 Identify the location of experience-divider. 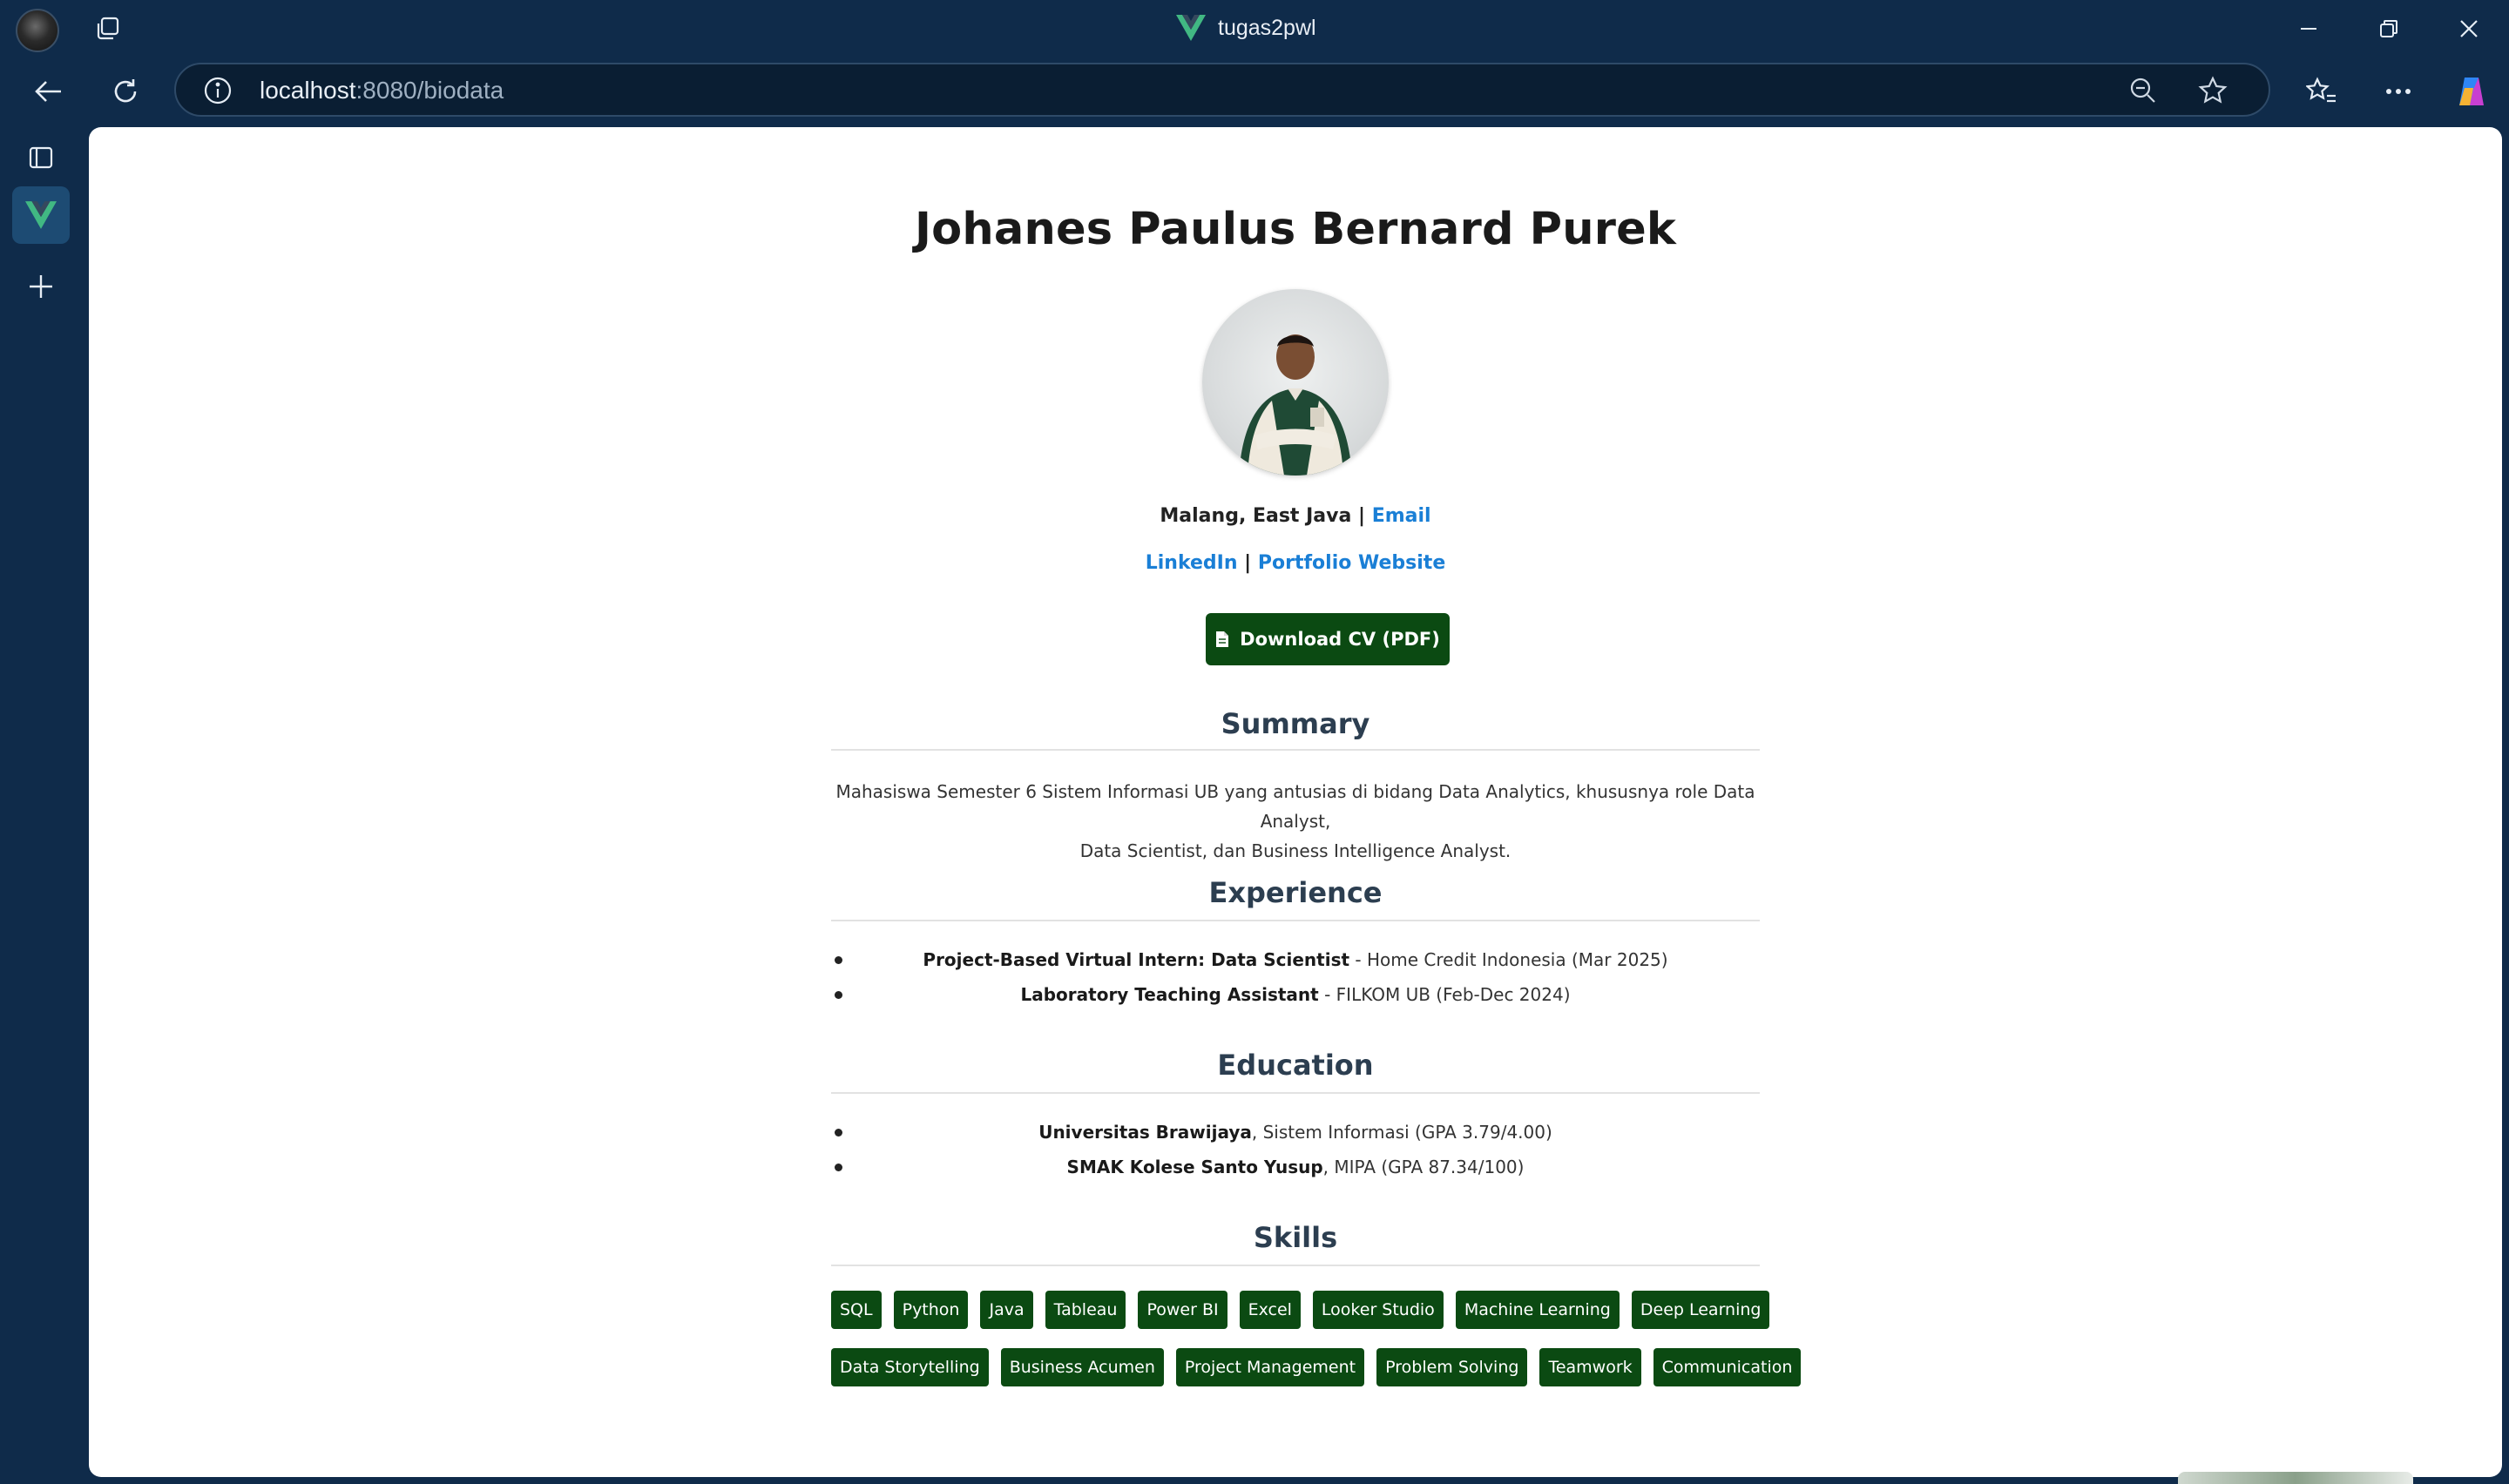
(1295, 920).